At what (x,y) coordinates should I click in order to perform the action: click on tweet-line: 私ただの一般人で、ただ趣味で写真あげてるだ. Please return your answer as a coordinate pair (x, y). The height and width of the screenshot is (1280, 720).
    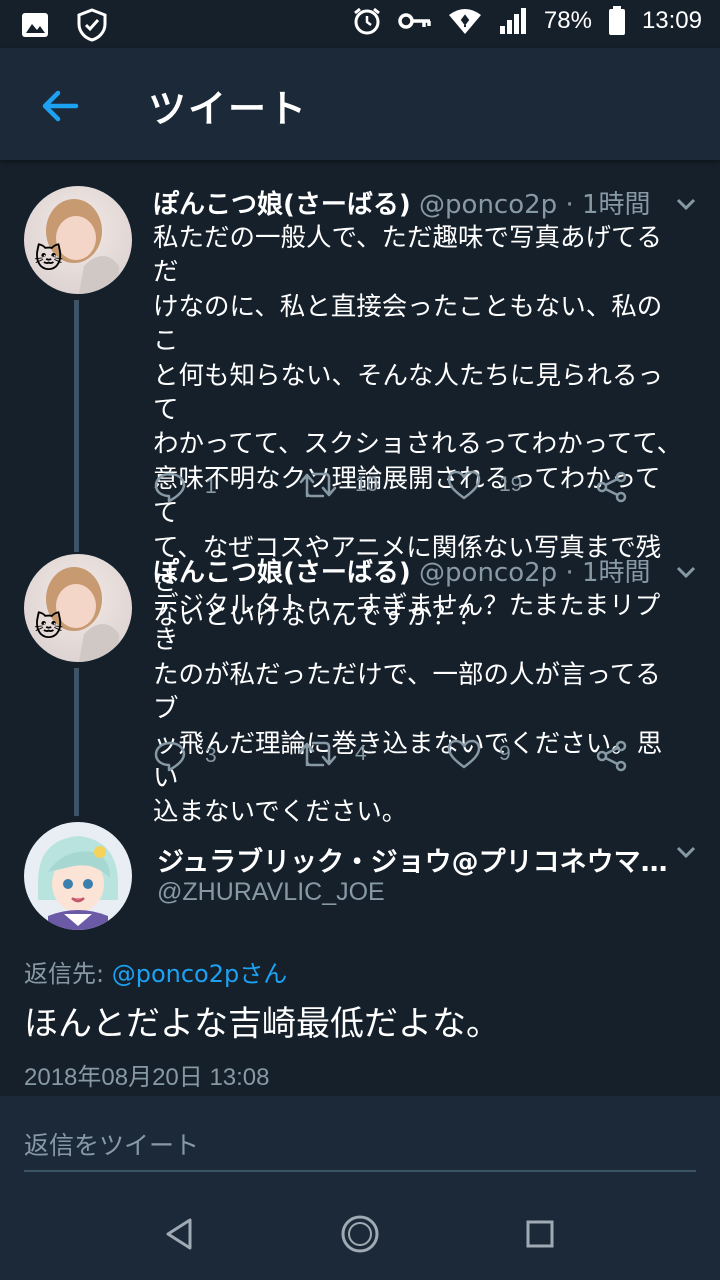
    Looking at the image, I should click on (407, 255).